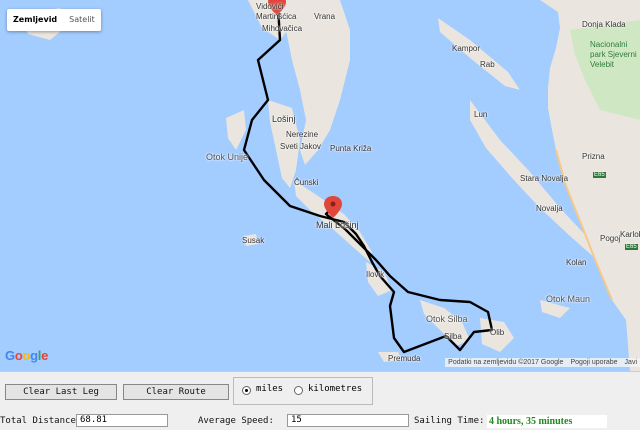 The width and height of the screenshot is (640, 430). What do you see at coordinates (547, 421) in the screenshot?
I see `sailing-time-value: 4 hours, 35 minutes` at bounding box center [547, 421].